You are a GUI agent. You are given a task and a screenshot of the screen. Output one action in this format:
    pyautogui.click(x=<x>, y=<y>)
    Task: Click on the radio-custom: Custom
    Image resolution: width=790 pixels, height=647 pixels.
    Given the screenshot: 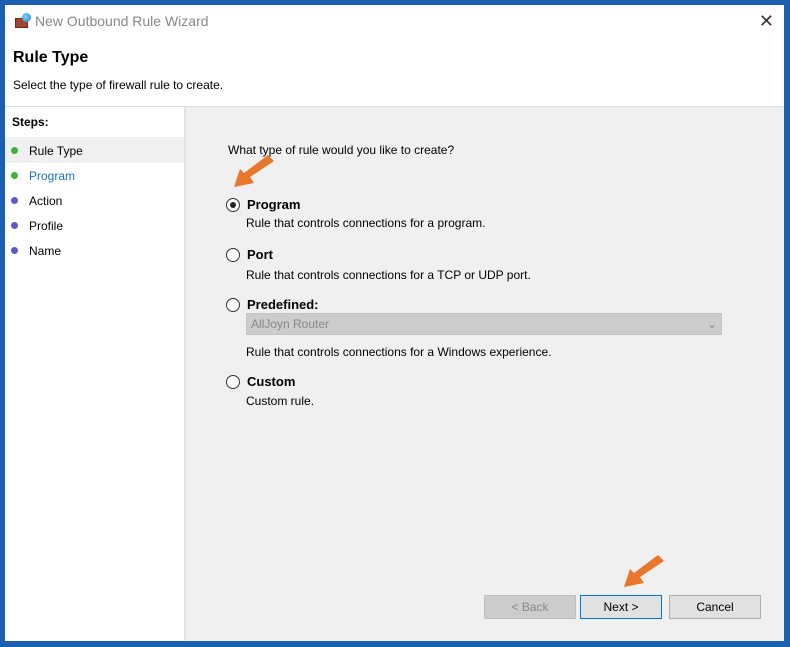 What is the action you would take?
    pyautogui.click(x=260, y=381)
    